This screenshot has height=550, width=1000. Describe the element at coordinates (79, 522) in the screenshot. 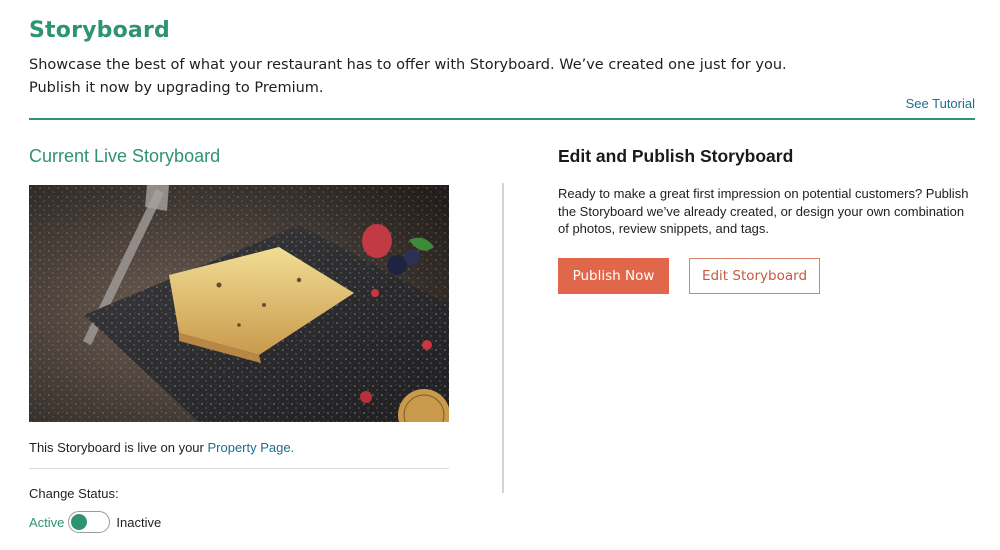

I see `toggle-knob` at that location.